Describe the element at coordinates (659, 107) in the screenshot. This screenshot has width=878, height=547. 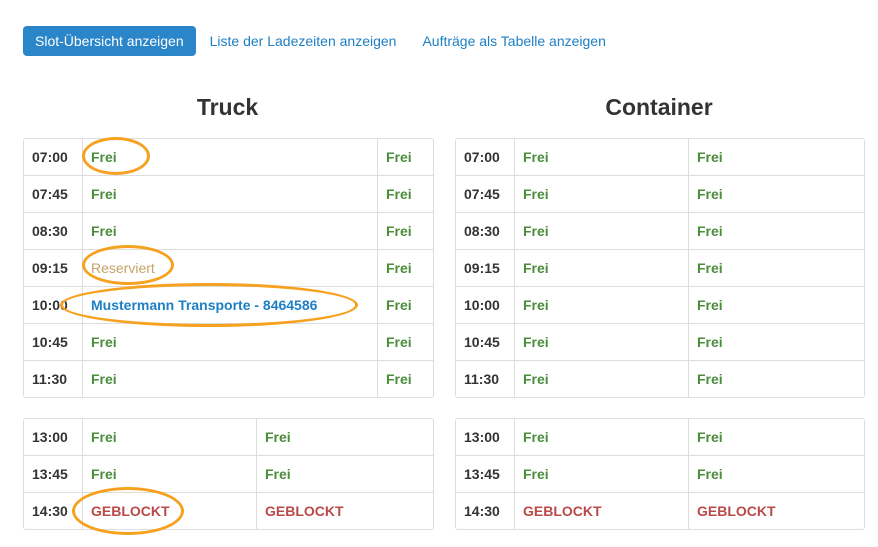
I see `container-title: Container` at that location.